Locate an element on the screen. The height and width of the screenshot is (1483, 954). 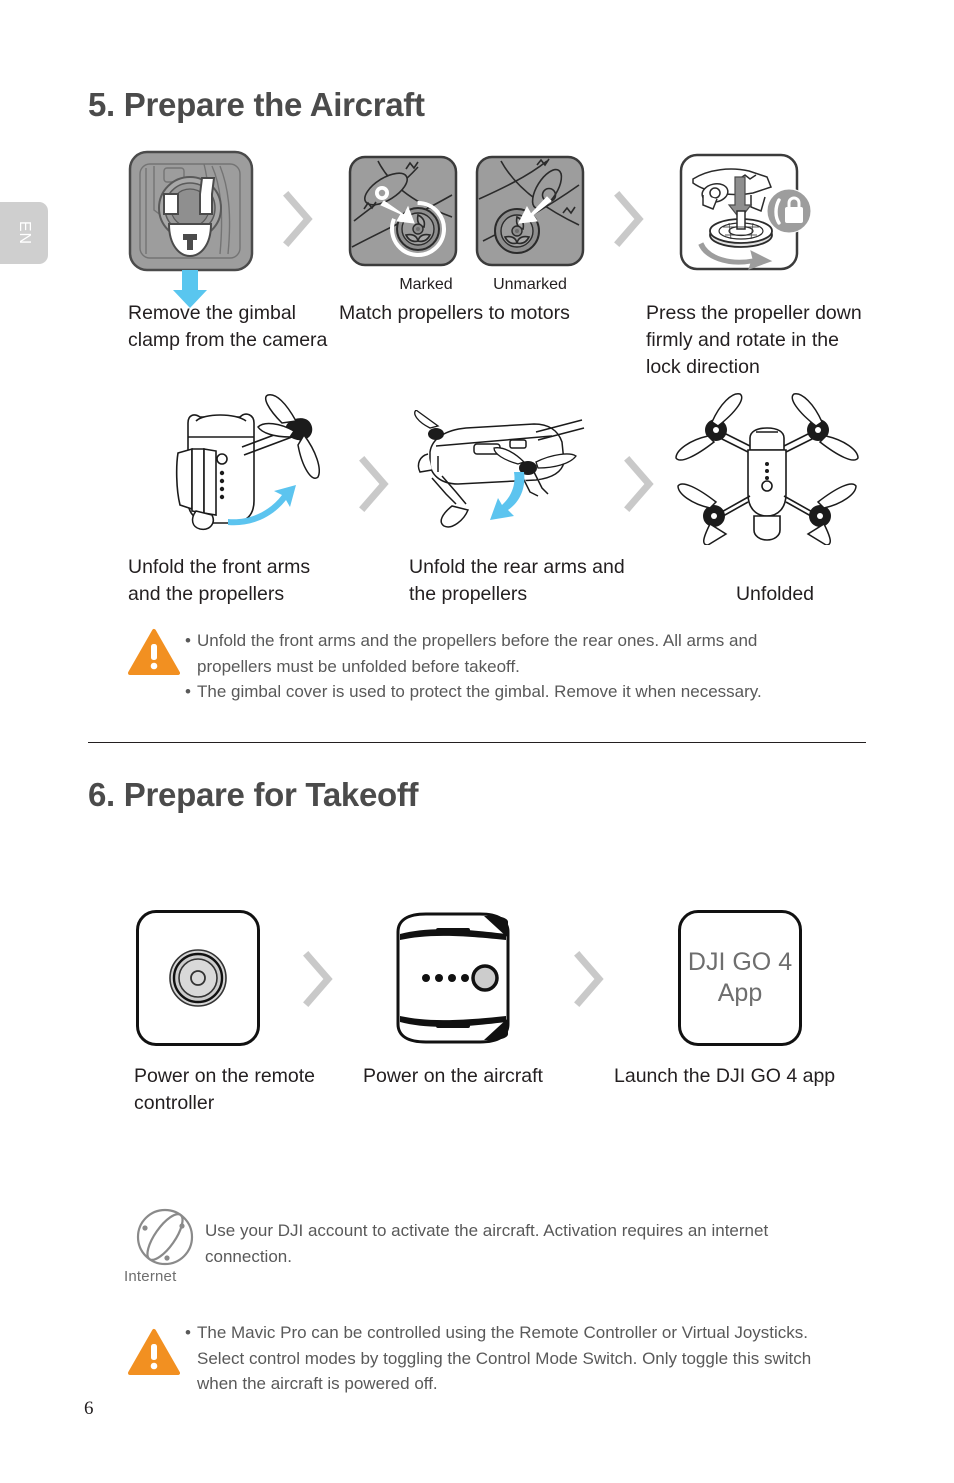
app-name-line1: DJI GO 4 is located at coordinates (740, 962).